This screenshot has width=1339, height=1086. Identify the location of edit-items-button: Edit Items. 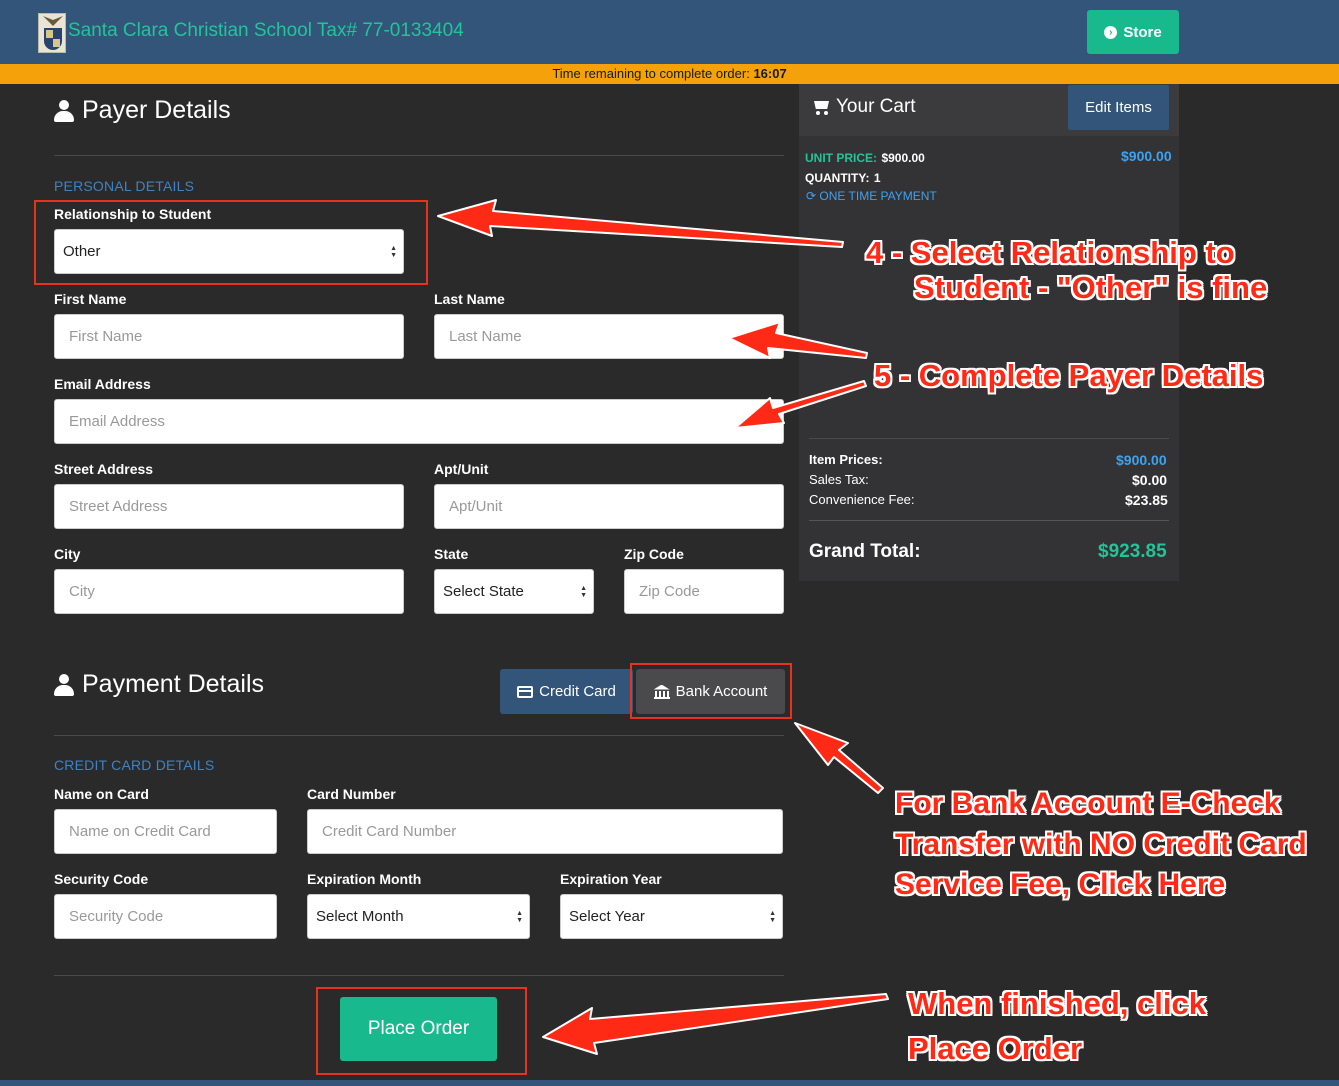
(1118, 107).